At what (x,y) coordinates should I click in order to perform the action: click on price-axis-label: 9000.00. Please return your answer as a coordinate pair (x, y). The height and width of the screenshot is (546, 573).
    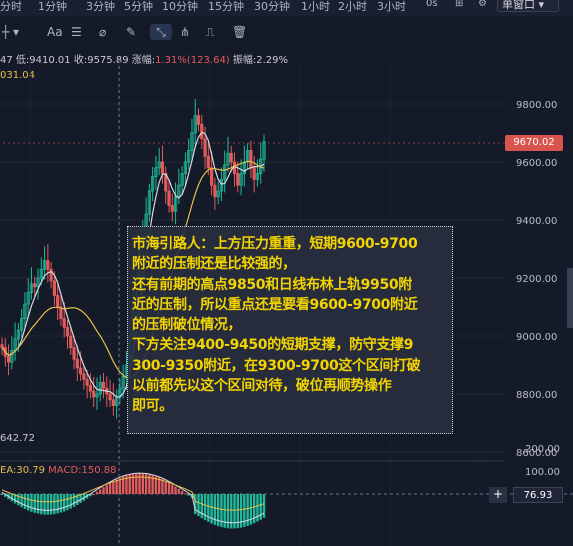
    Looking at the image, I should click on (536, 337).